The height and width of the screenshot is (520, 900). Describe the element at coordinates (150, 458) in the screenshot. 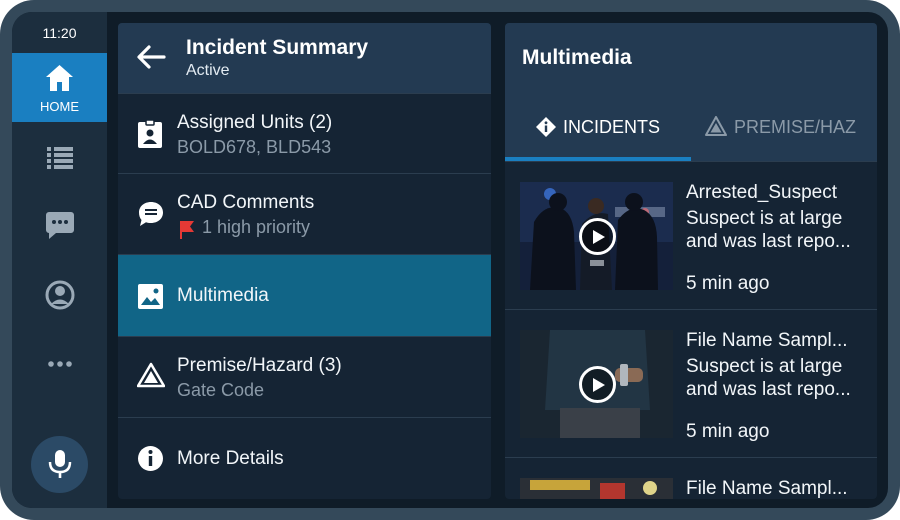

I see `info-icon` at that location.